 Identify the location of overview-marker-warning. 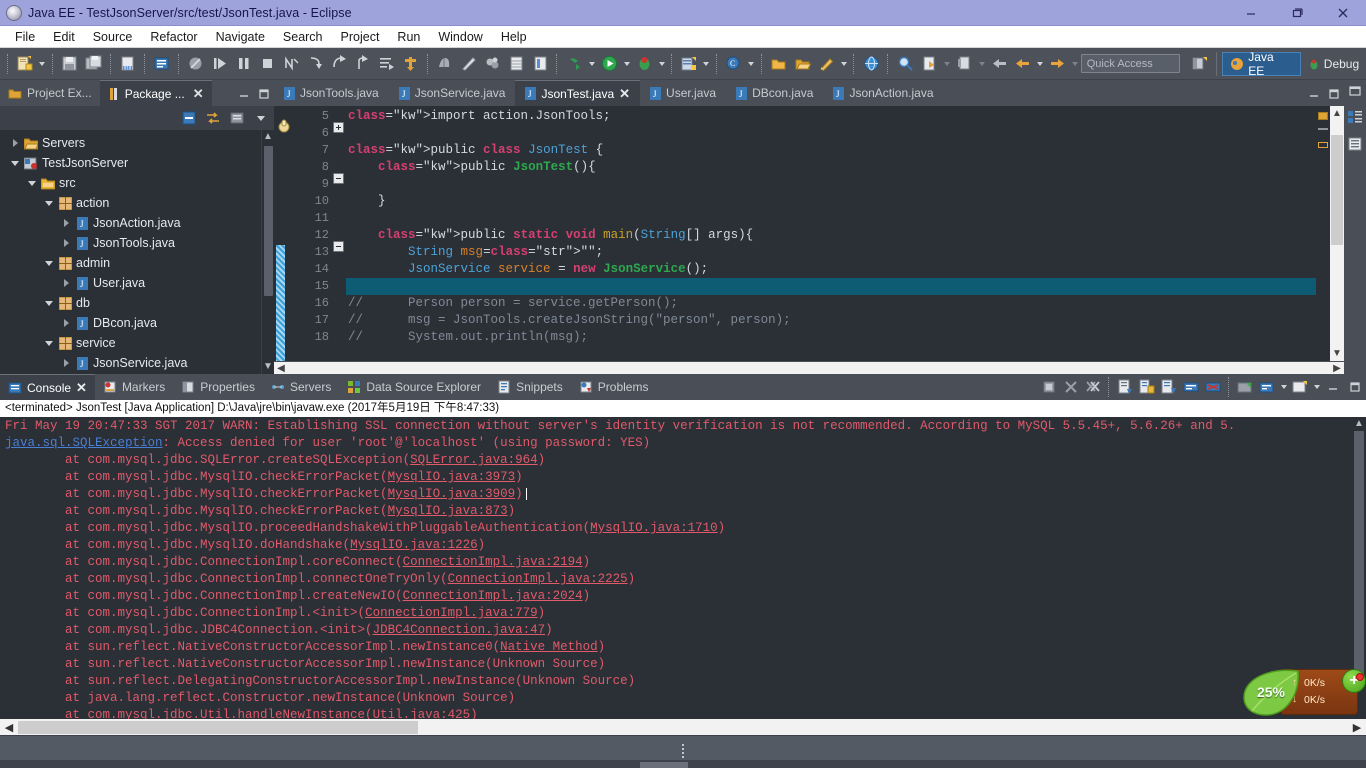
(1323, 116).